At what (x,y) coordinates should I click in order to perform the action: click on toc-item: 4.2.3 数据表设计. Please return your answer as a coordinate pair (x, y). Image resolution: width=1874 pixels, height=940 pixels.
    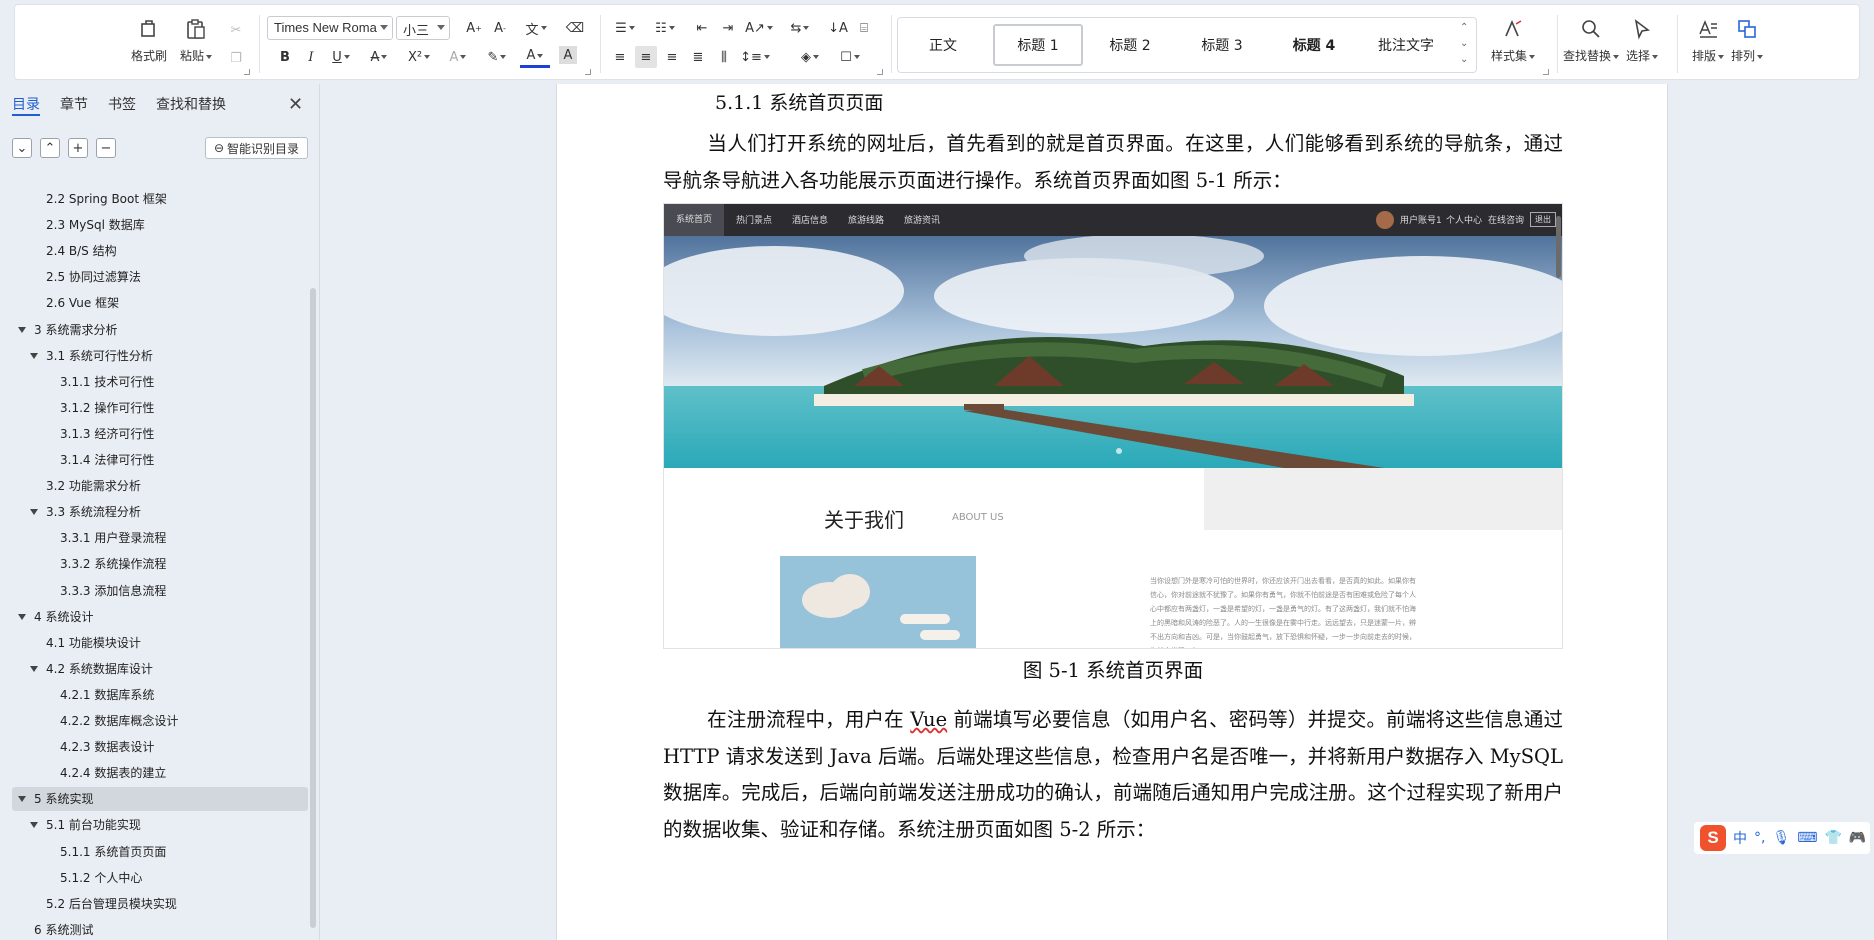
    Looking at the image, I should click on (160, 747).